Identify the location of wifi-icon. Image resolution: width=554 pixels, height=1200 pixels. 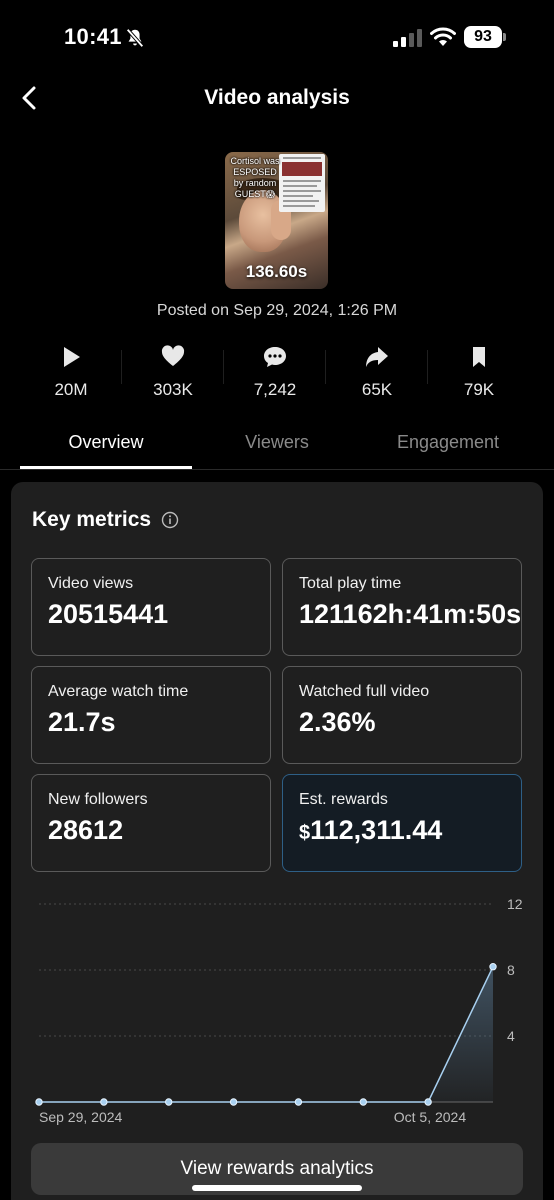
(443, 36).